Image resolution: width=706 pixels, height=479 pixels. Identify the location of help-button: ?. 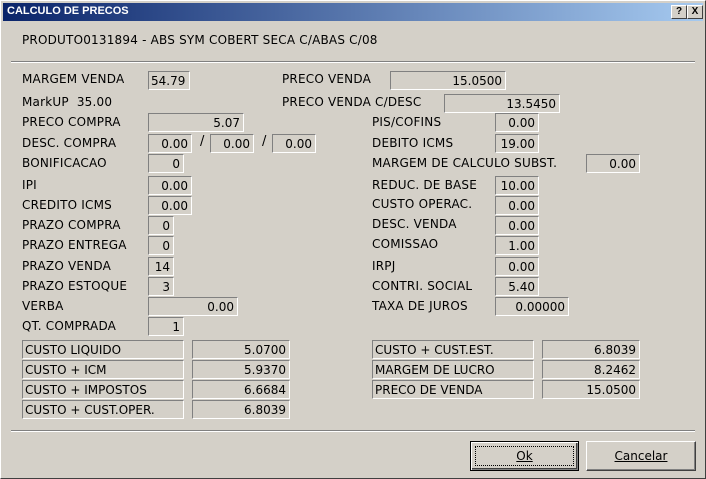
(679, 12).